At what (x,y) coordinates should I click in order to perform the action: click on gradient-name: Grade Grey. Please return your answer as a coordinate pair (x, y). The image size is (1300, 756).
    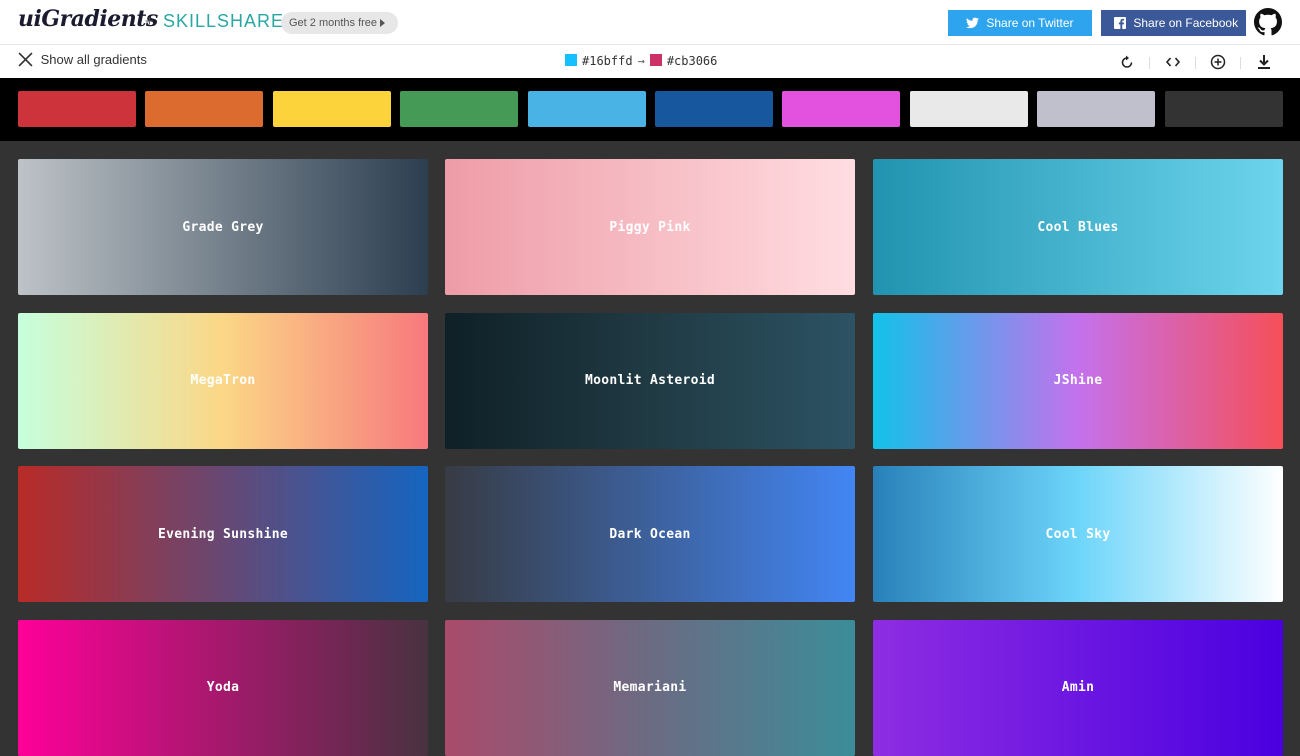
    Looking at the image, I should click on (223, 227).